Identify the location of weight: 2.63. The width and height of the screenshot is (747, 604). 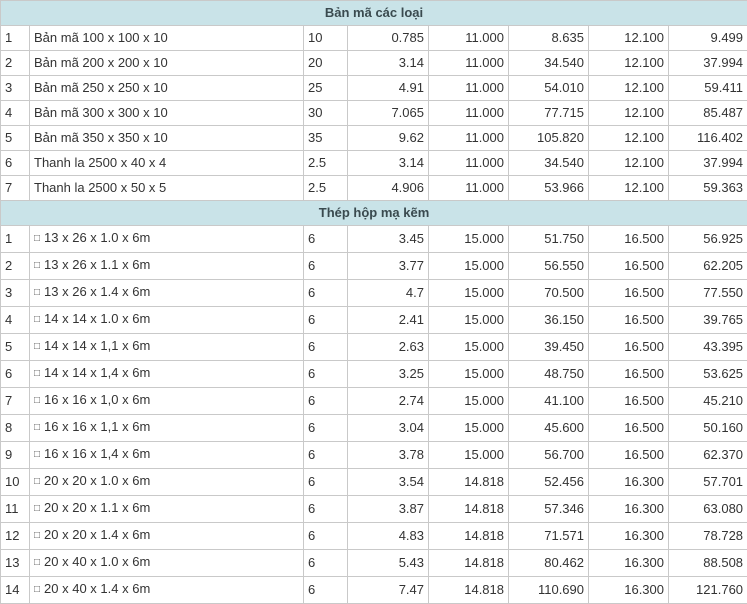
(388, 347).